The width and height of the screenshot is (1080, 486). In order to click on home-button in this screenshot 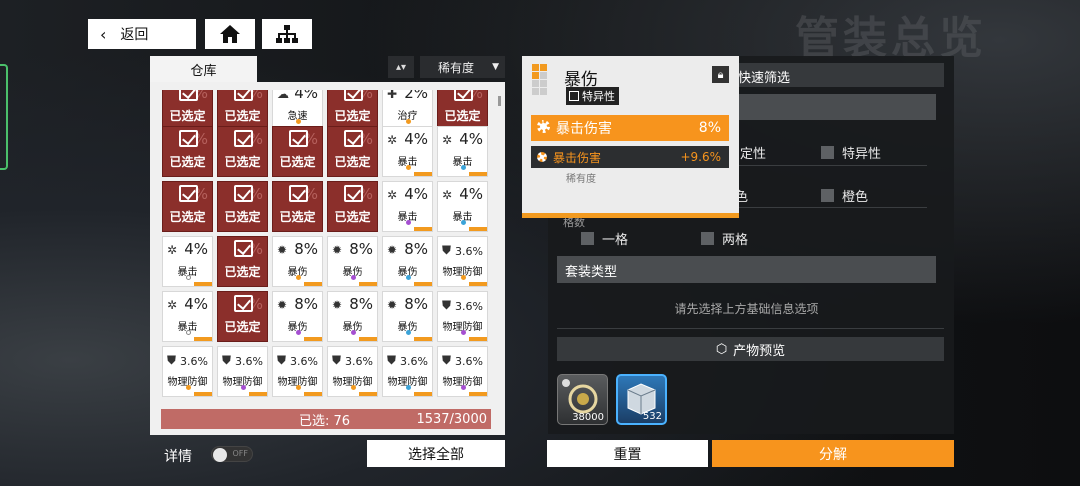, I will do `click(230, 34)`.